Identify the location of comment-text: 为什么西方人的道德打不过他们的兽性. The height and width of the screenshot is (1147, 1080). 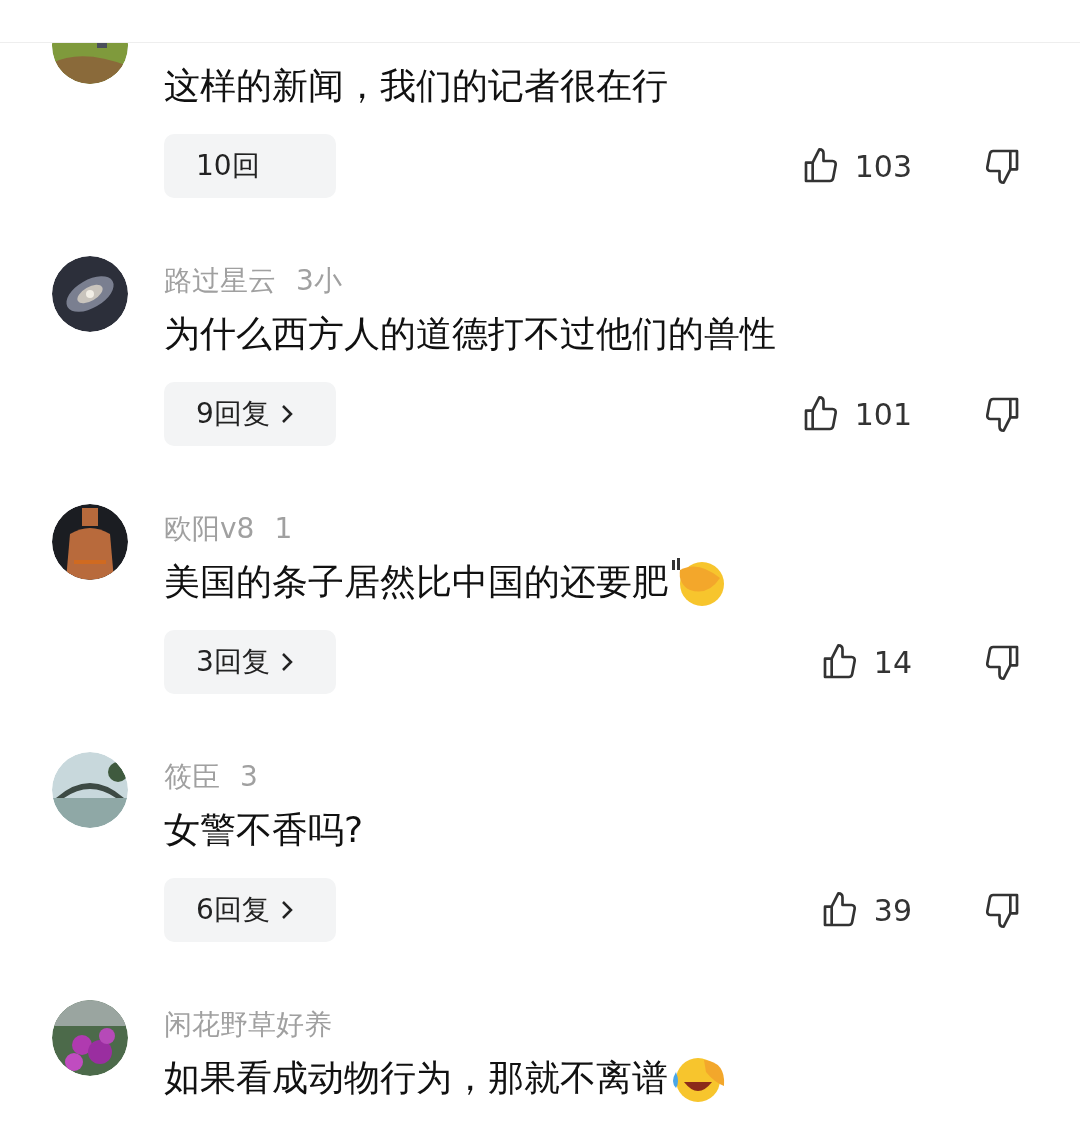
(470, 334).